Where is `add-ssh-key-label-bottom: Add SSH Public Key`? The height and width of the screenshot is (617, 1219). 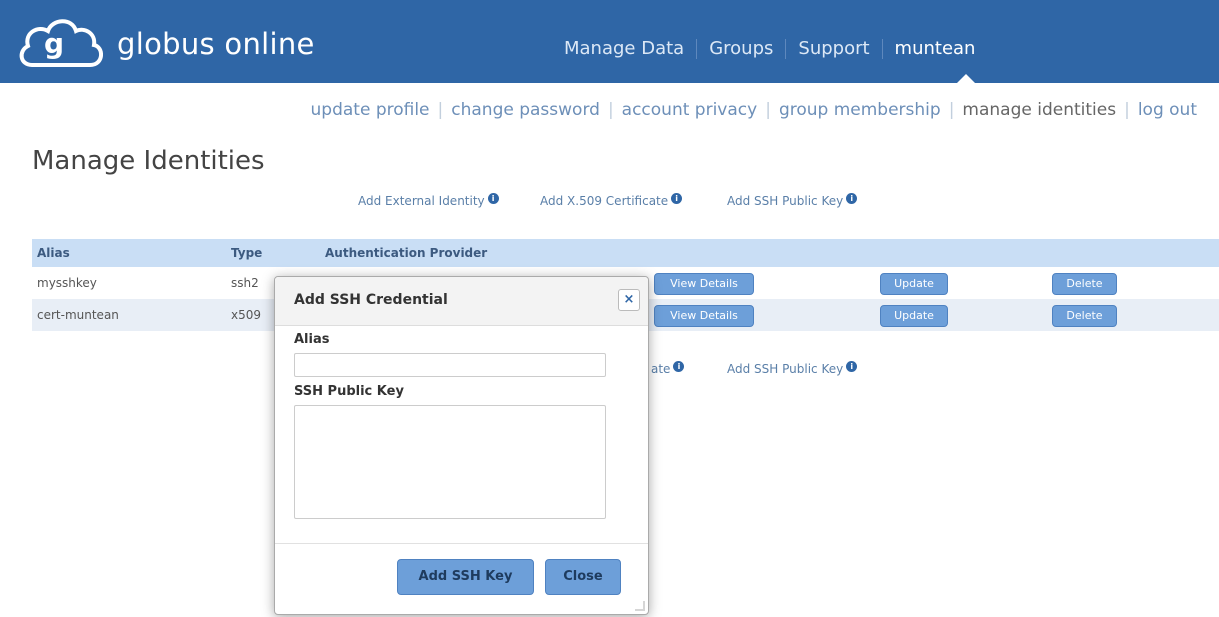
add-ssh-key-label-bottom: Add SSH Public Key is located at coordinates (785, 369).